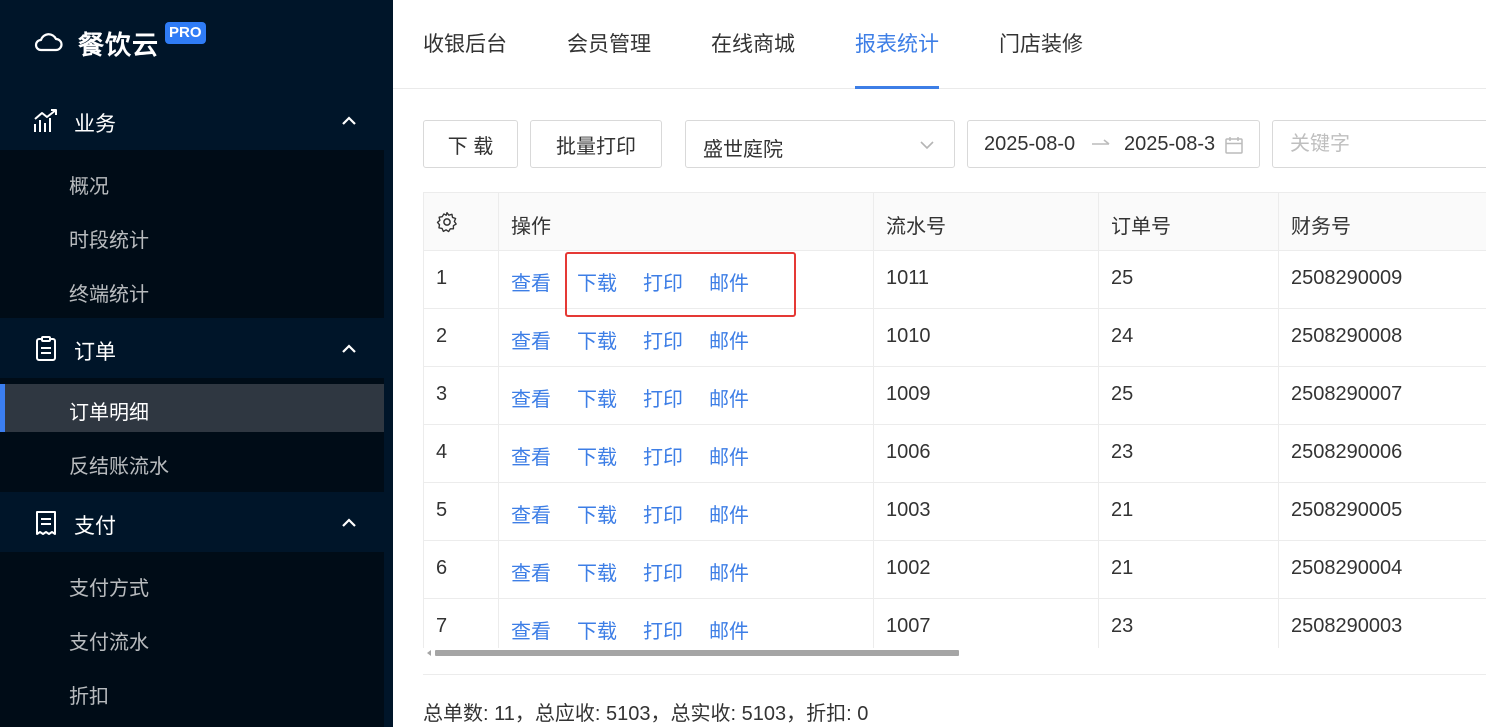 The image size is (1486, 727). I want to click on sidebar-item-payment-flow: 支付流水, so click(192, 638).